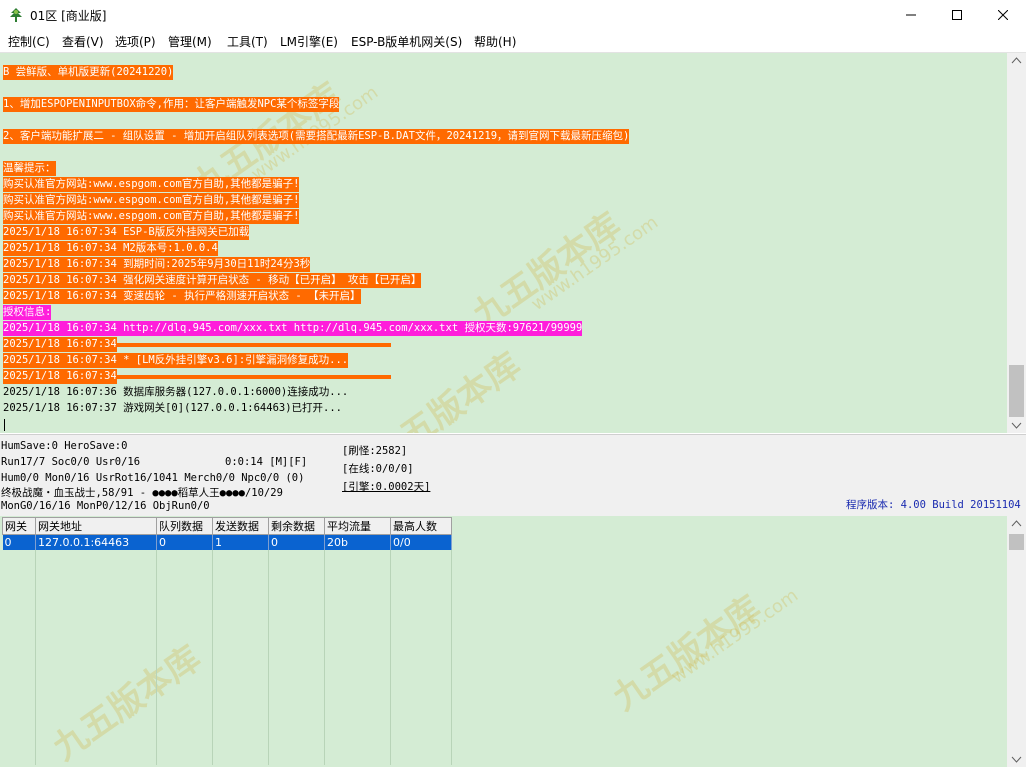 The width and height of the screenshot is (1026, 769). I want to click on grid-column-lines, so click(227, 657).